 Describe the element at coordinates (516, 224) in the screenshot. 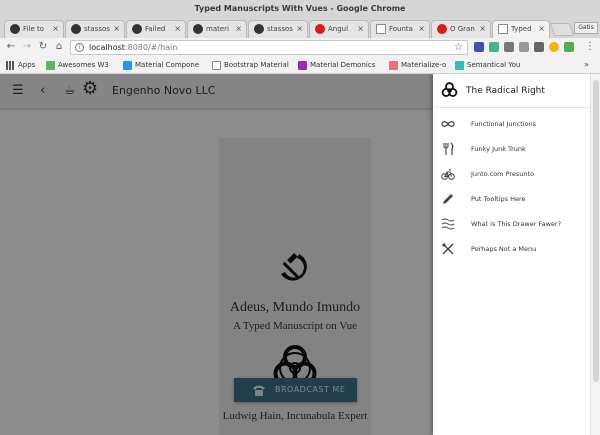

I see `drawer-item-label: What is This Drawer Fawer?` at that location.